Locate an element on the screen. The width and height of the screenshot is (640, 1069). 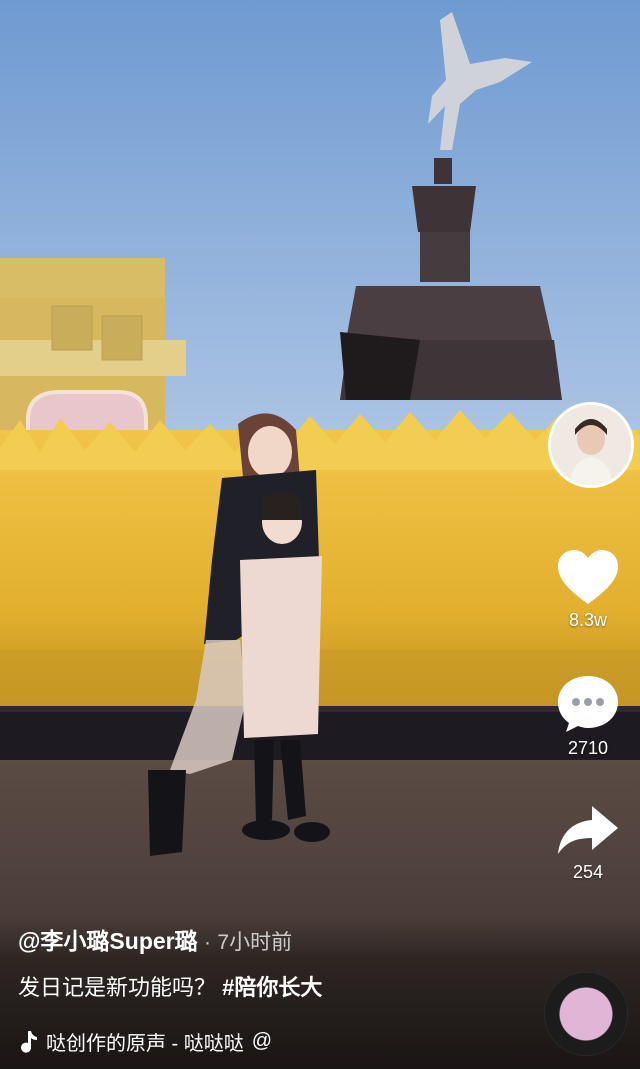
share-icon is located at coordinates (588, 830).